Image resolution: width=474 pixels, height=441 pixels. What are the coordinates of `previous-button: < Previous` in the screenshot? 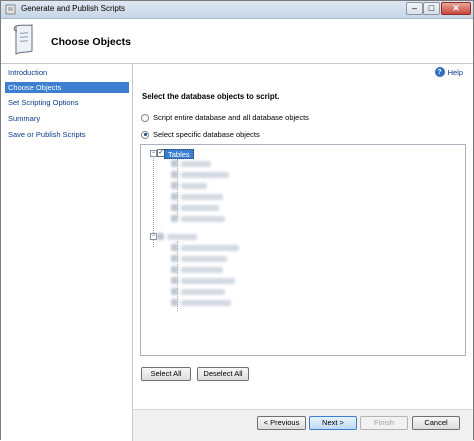 It's located at (281, 423).